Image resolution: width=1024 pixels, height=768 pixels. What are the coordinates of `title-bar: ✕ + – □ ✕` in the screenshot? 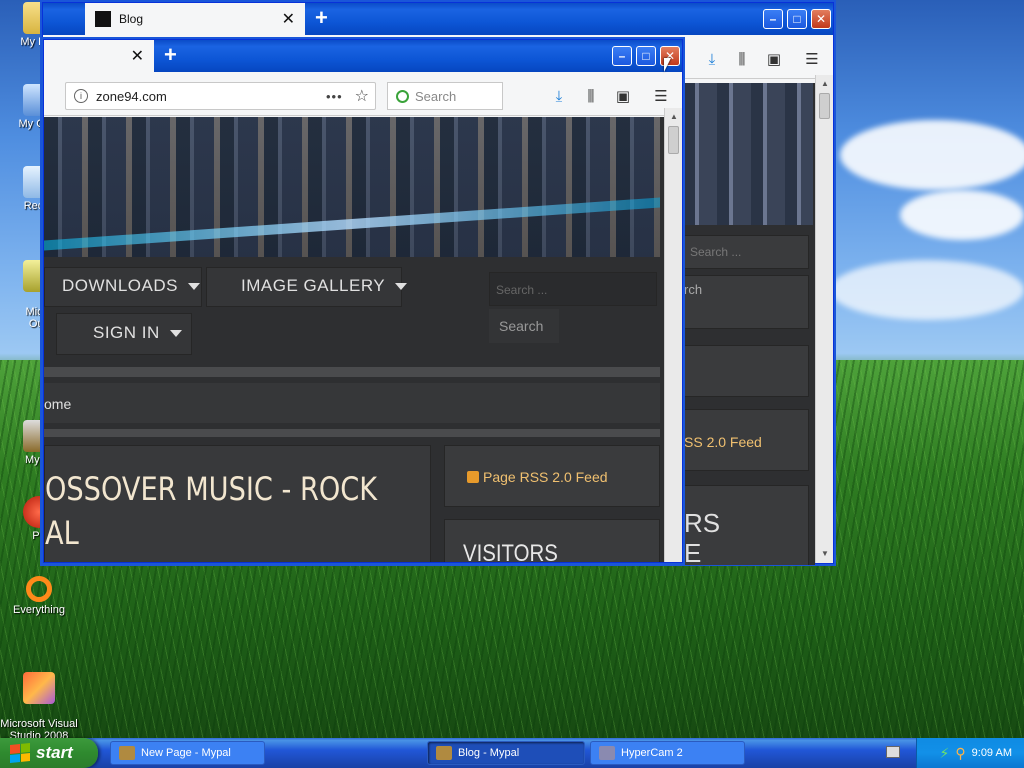 It's located at (363, 56).